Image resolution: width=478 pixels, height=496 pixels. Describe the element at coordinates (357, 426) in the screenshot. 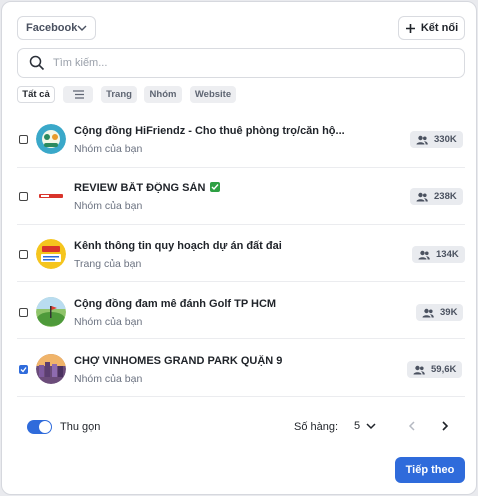

I see `rows-per-page-value: 5` at that location.